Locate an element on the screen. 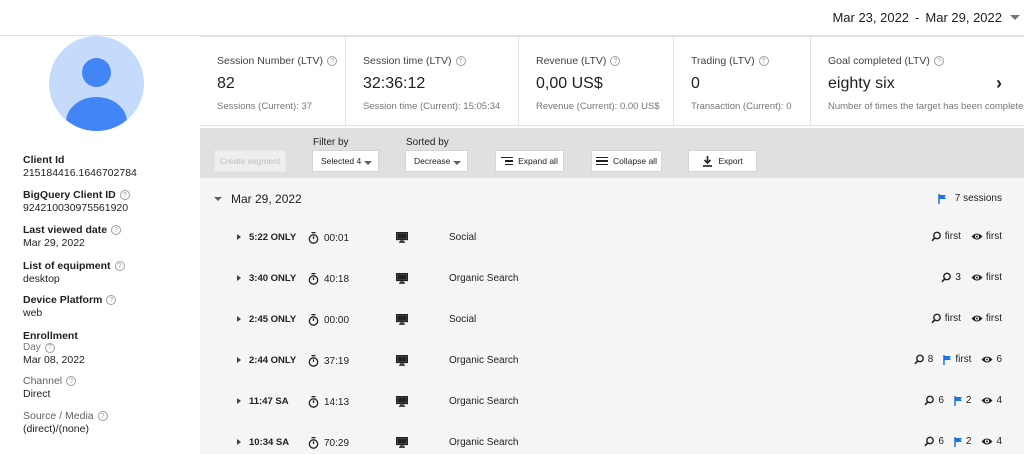 This screenshot has height=454, width=1024. date-range-end: Mar 29, 2022 is located at coordinates (963, 17).